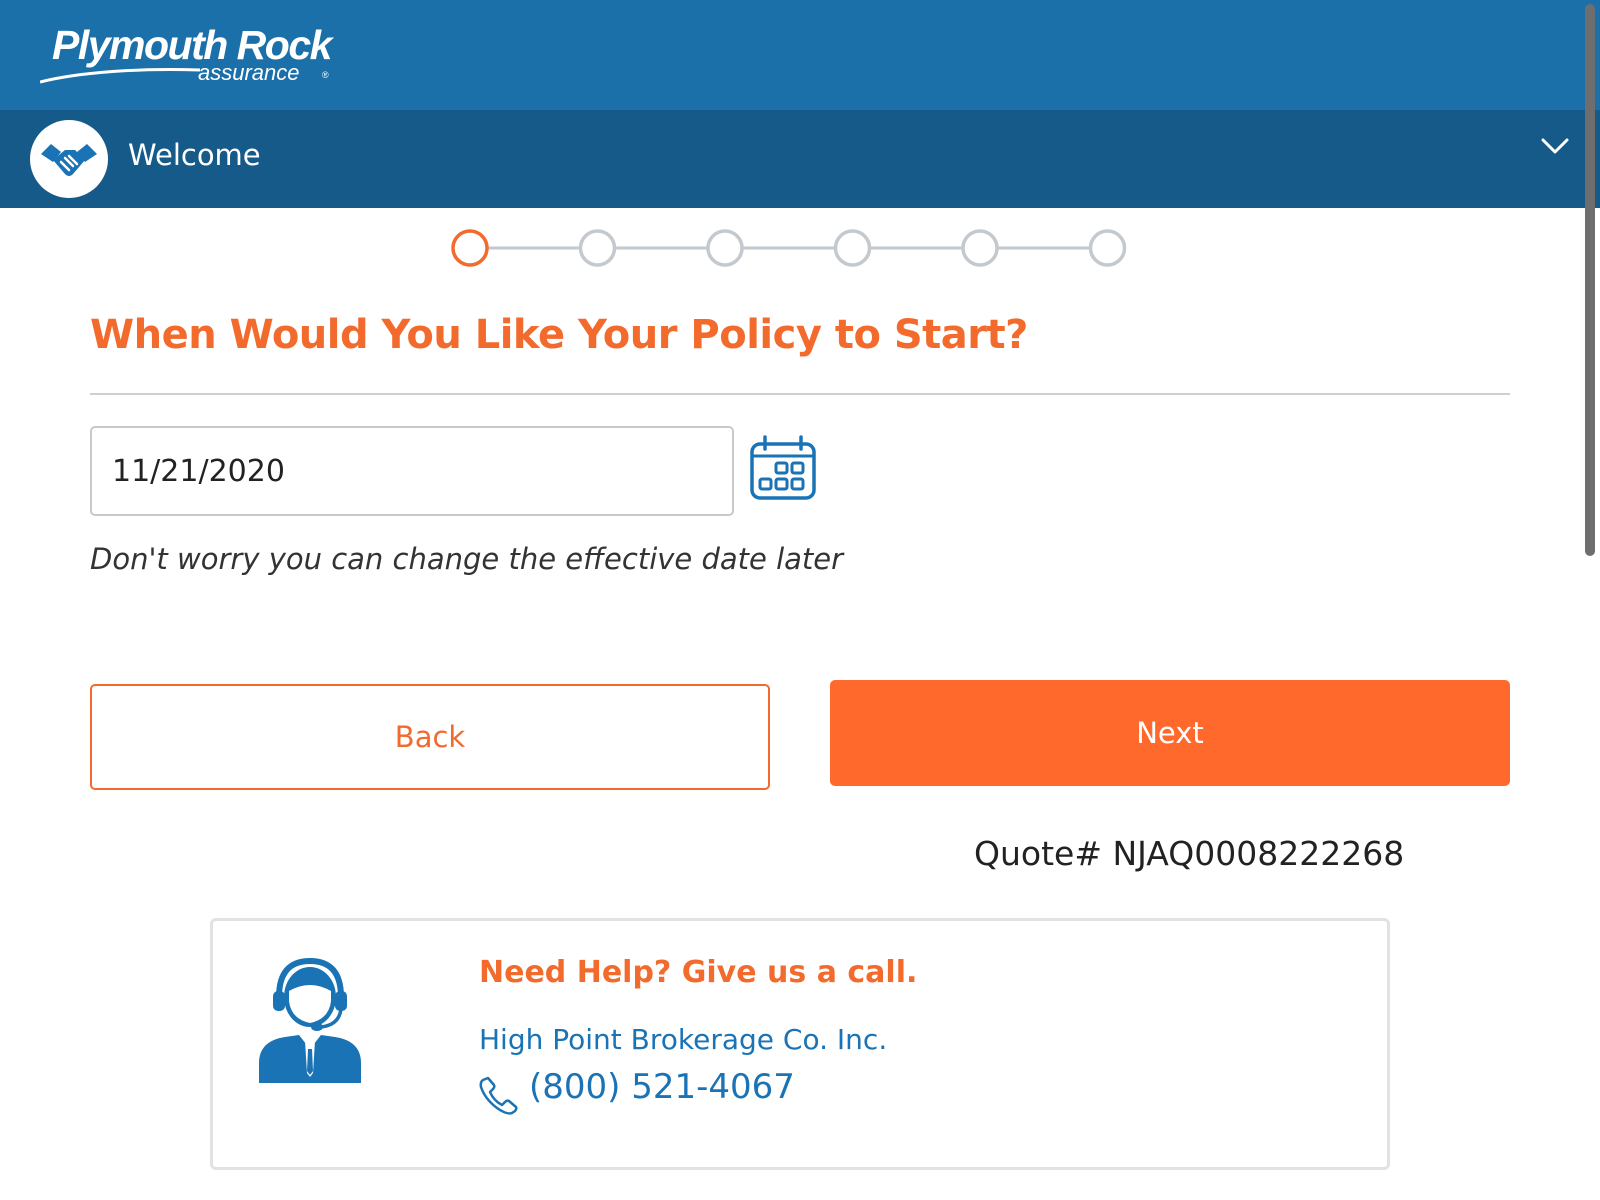 This screenshot has height=1200, width=1600. I want to click on help-title: Need Help? Give us a call., so click(698, 972).